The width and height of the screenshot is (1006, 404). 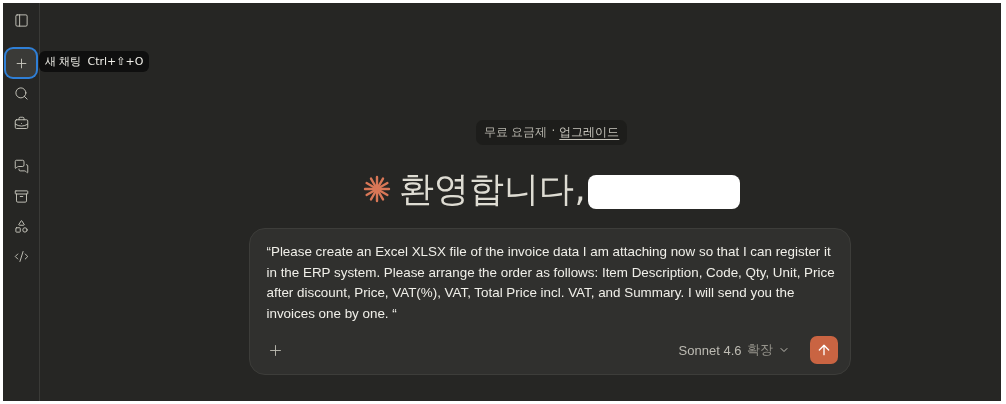 I want to click on toolbox-icon, so click(x=21, y=123).